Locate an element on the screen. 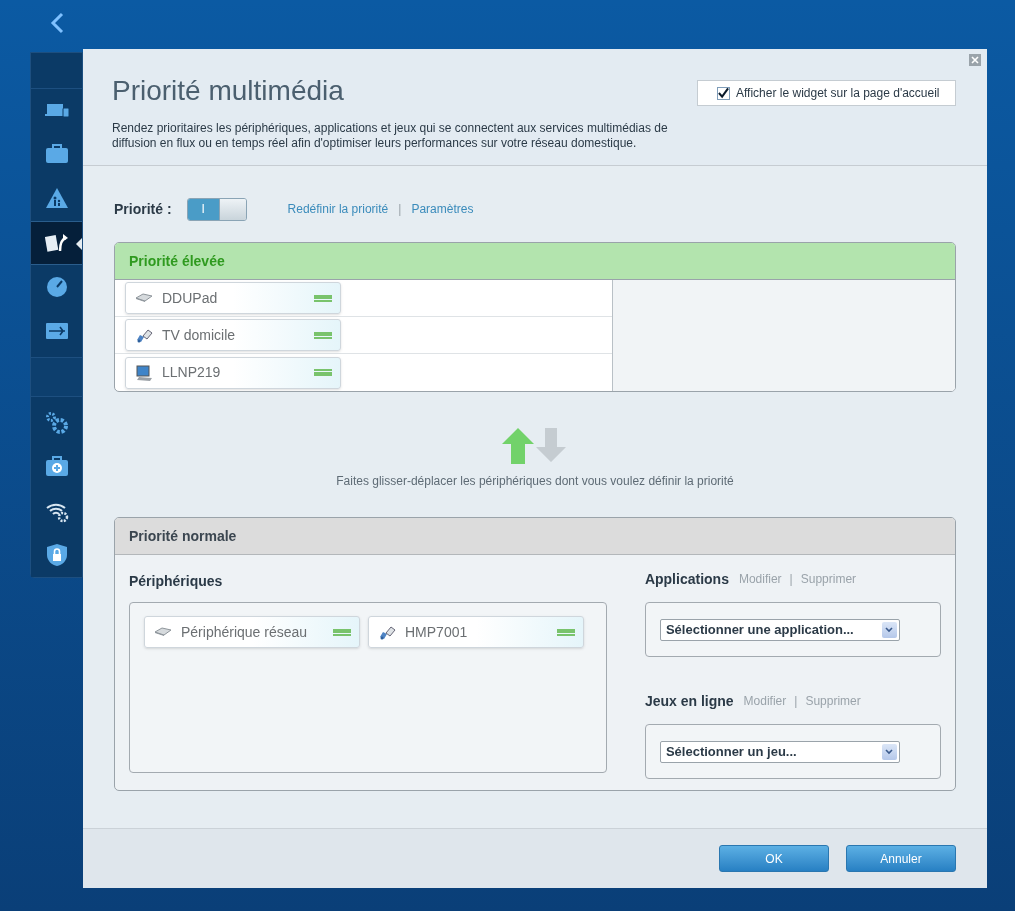 This screenshot has height=911, width=1015. priority-label: Priorité : is located at coordinates (143, 209).